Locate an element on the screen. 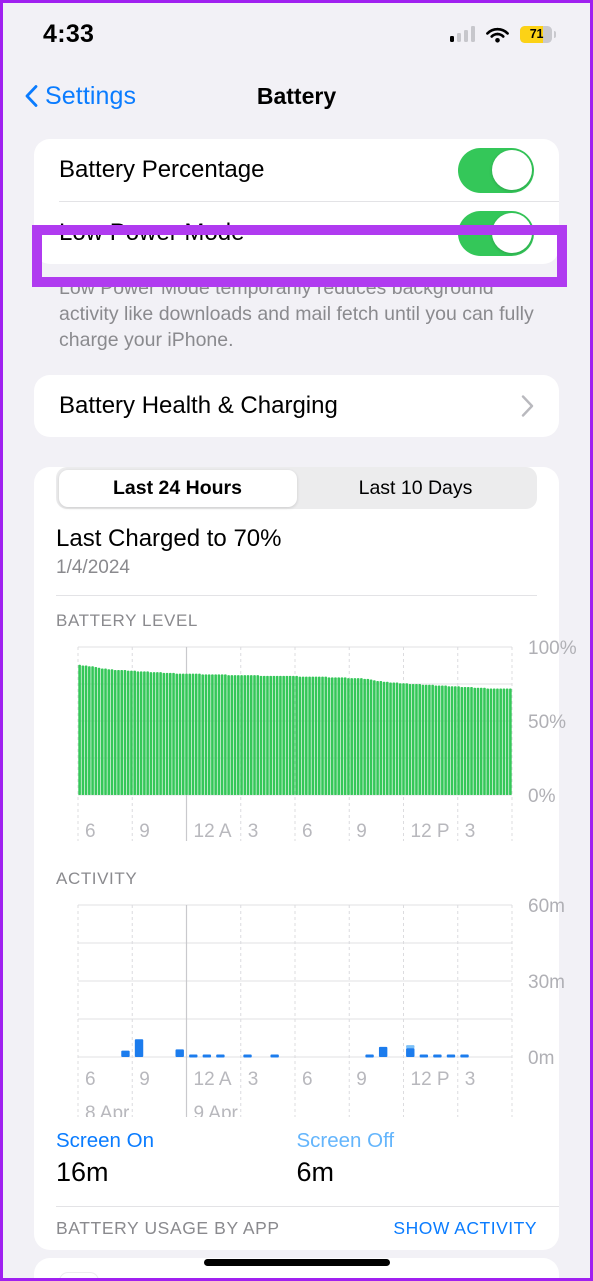 This screenshot has width=593, height=1281. segment-last-24-hours: Last 24 Hours is located at coordinates (177, 488).